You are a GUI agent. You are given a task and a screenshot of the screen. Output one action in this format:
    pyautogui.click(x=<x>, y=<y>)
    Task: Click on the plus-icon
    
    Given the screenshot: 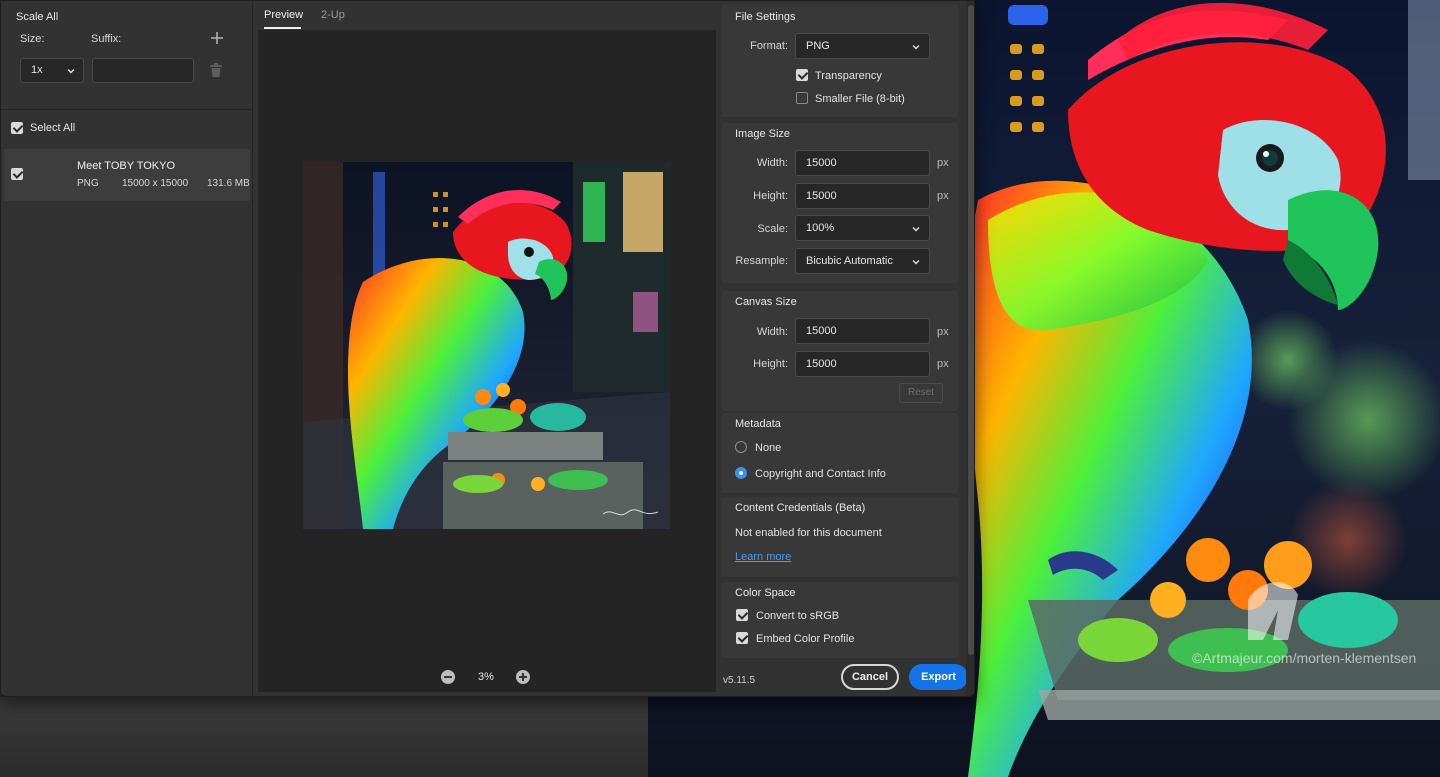 What is the action you would take?
    pyautogui.click(x=217, y=38)
    